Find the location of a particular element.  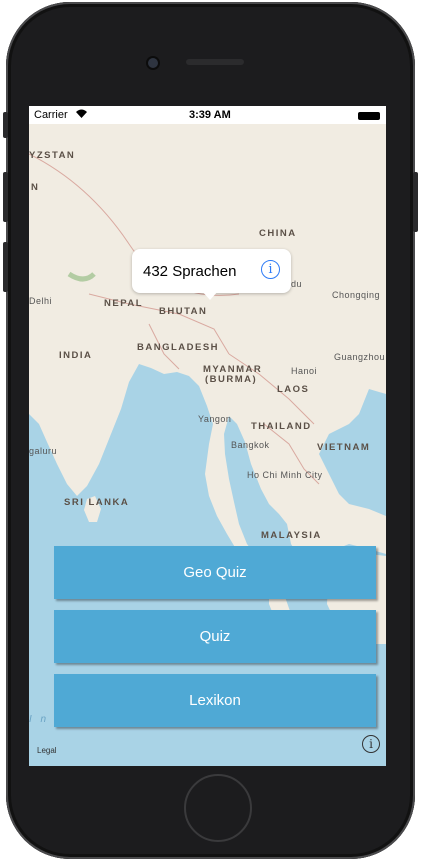

home-button is located at coordinates (218, 808).